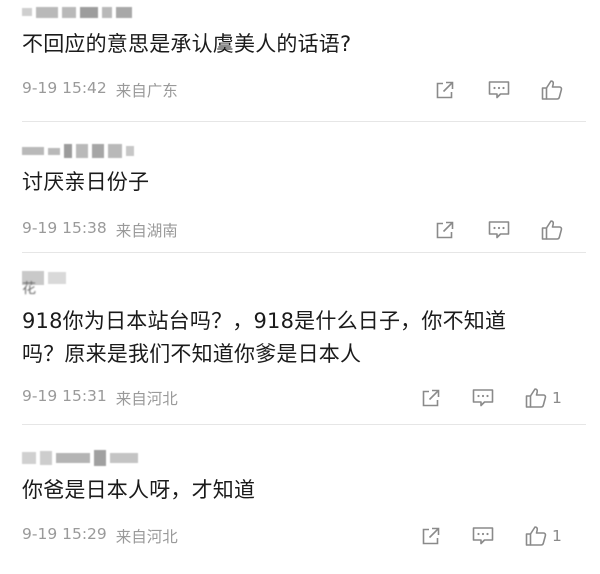 The image size is (600, 574). I want to click on comment-text: 你爸是日本人呀，才知道, so click(139, 490).